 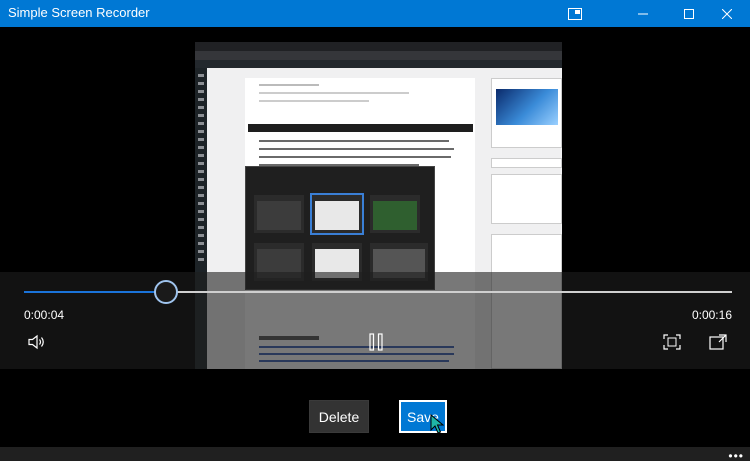 What do you see at coordinates (378, 292) in the screenshot?
I see `seek-bar` at bounding box center [378, 292].